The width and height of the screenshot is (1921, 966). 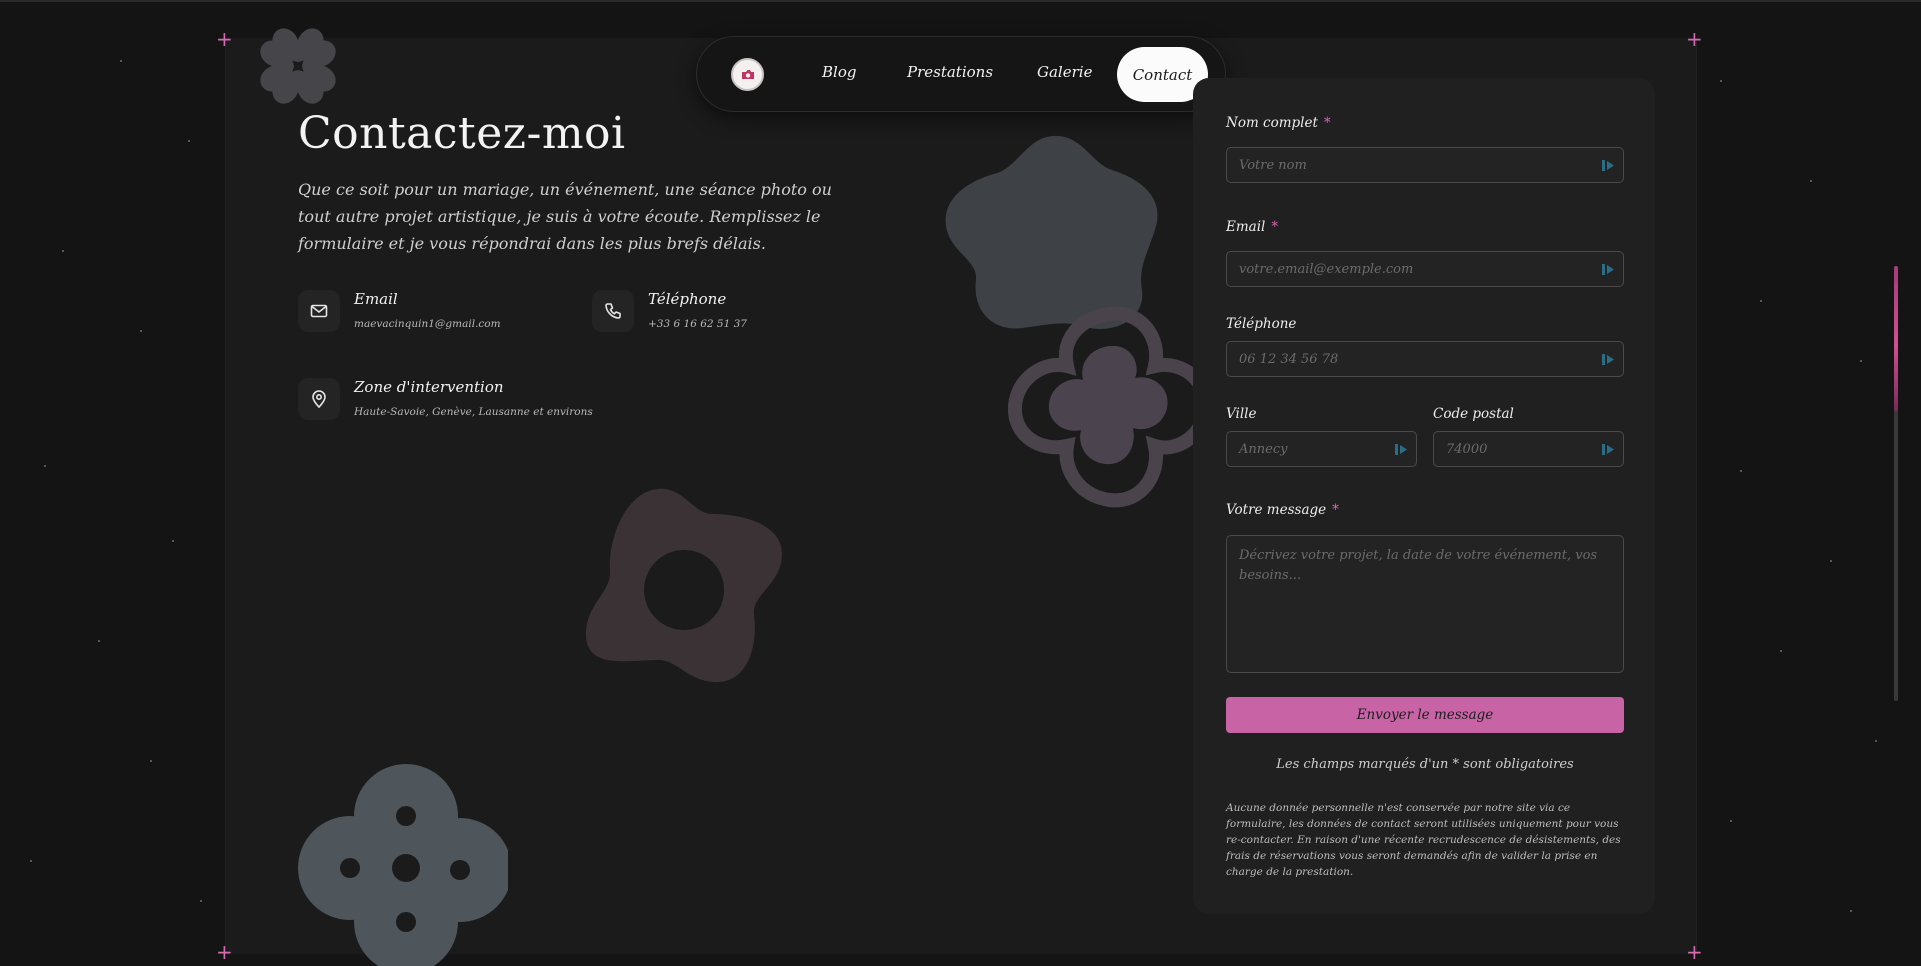 What do you see at coordinates (429, 387) in the screenshot?
I see `contact-zone-title: Zone d'intervention` at bounding box center [429, 387].